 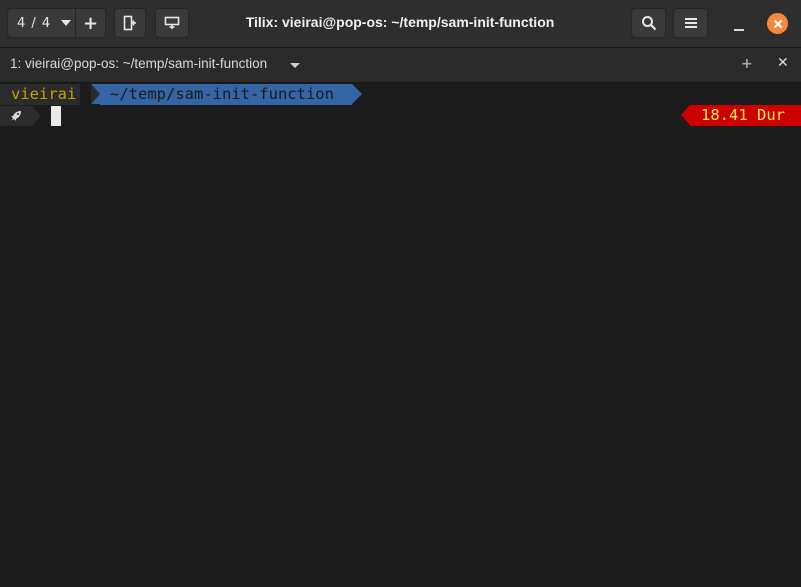 What do you see at coordinates (783, 63) in the screenshot?
I see `close-terminal-button: ✕` at bounding box center [783, 63].